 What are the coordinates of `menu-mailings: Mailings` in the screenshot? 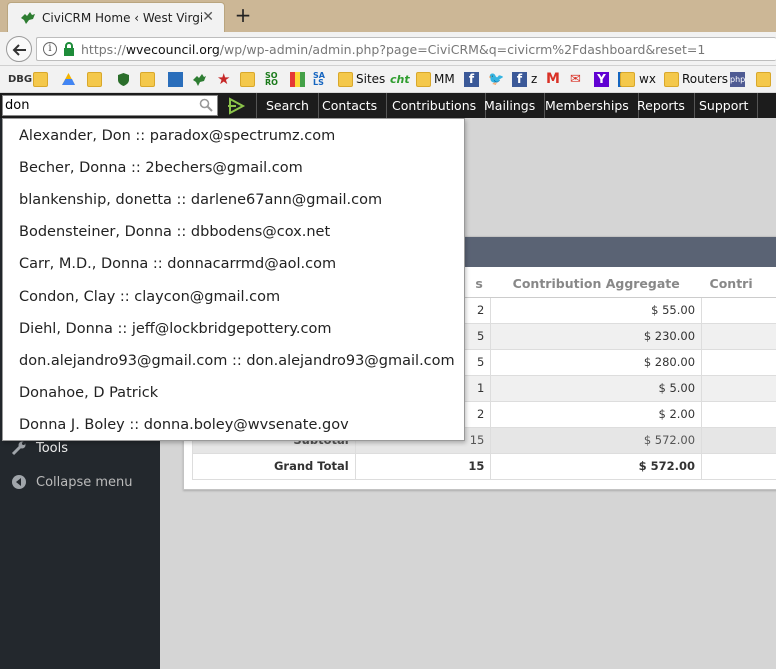 It's located at (510, 105).